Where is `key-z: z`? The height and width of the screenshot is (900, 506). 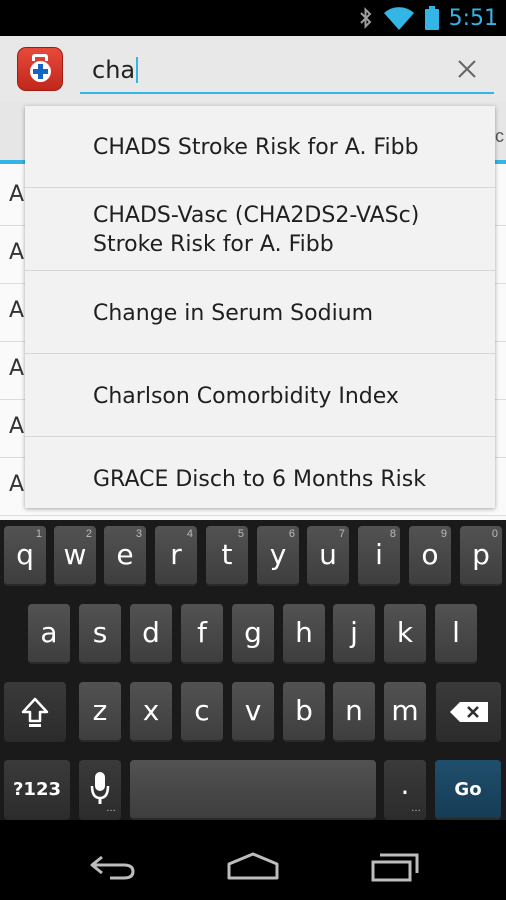 key-z: z is located at coordinates (100, 712).